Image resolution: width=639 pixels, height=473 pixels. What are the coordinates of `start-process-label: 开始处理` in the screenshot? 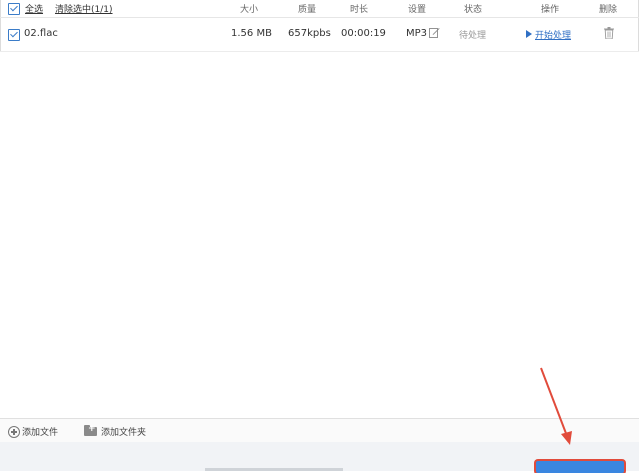 It's located at (553, 36).